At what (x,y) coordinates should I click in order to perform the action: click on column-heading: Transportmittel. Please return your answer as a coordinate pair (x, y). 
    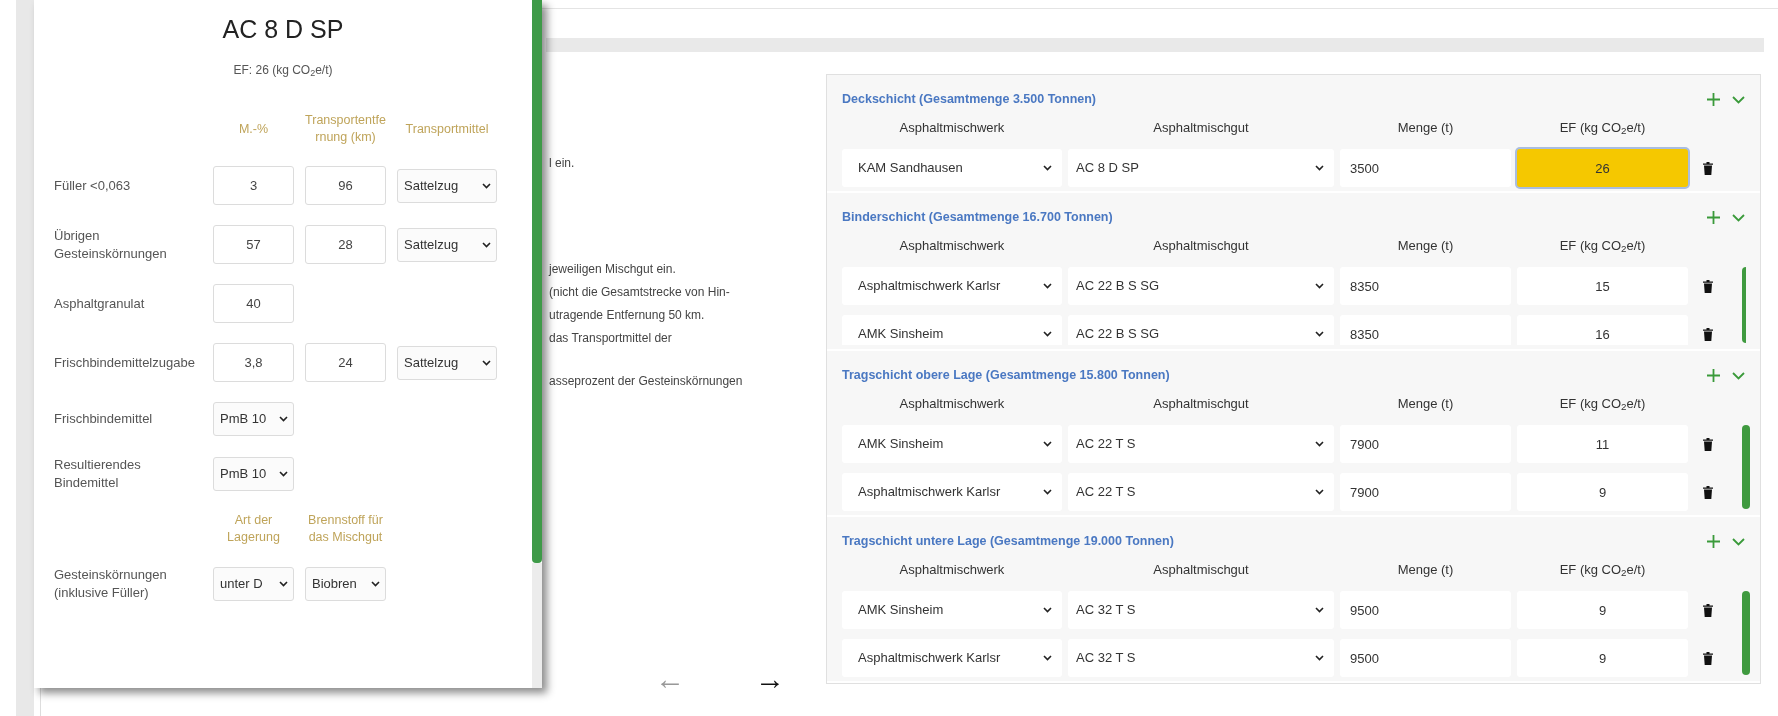
    Looking at the image, I should click on (447, 129).